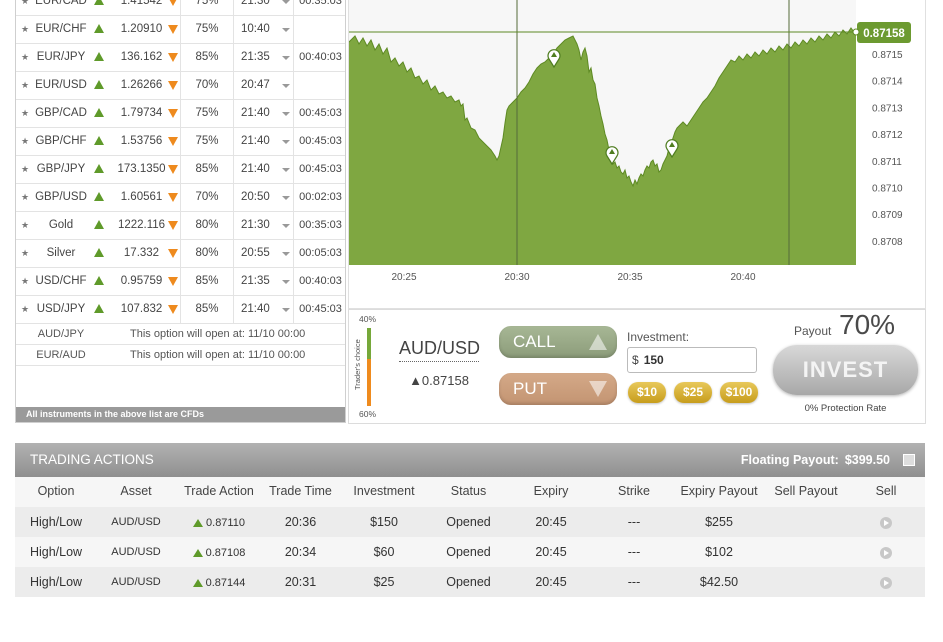 The width and height of the screenshot is (943, 642). What do you see at coordinates (692, 360) in the screenshot?
I see `investment-input: $150` at bounding box center [692, 360].